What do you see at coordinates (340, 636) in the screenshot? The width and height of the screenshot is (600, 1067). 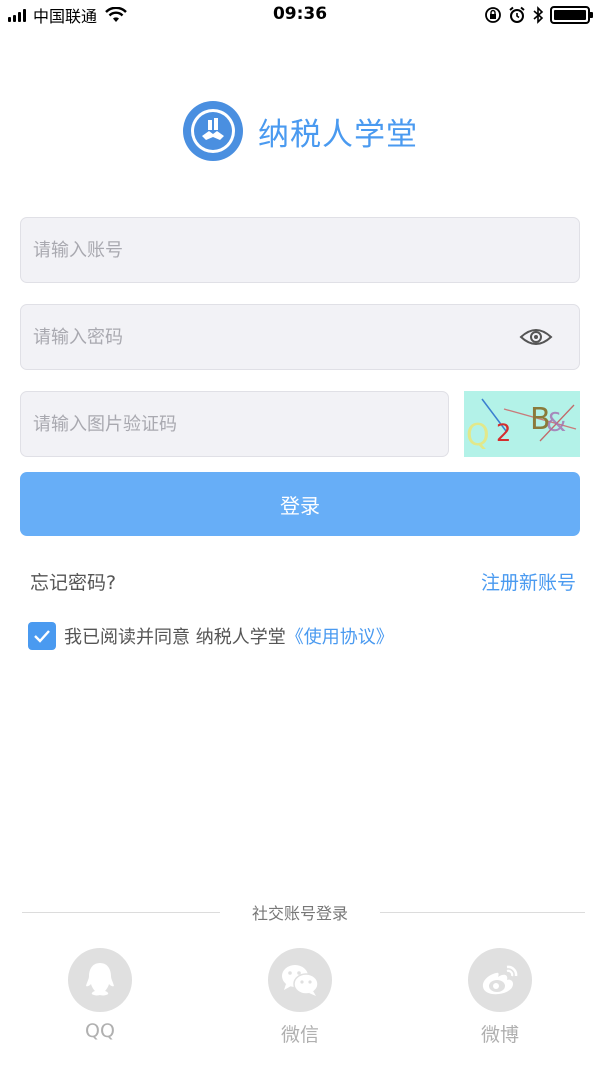 I see `terms-link: 《使用协议》` at bounding box center [340, 636].